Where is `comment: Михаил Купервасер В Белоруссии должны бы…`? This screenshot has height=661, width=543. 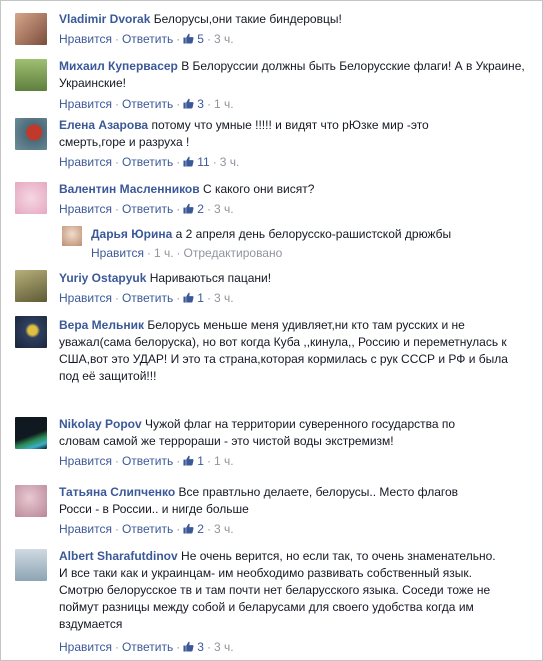 comment: Михаил Купервасер В Белоруссии должны бы… is located at coordinates (271, 86).